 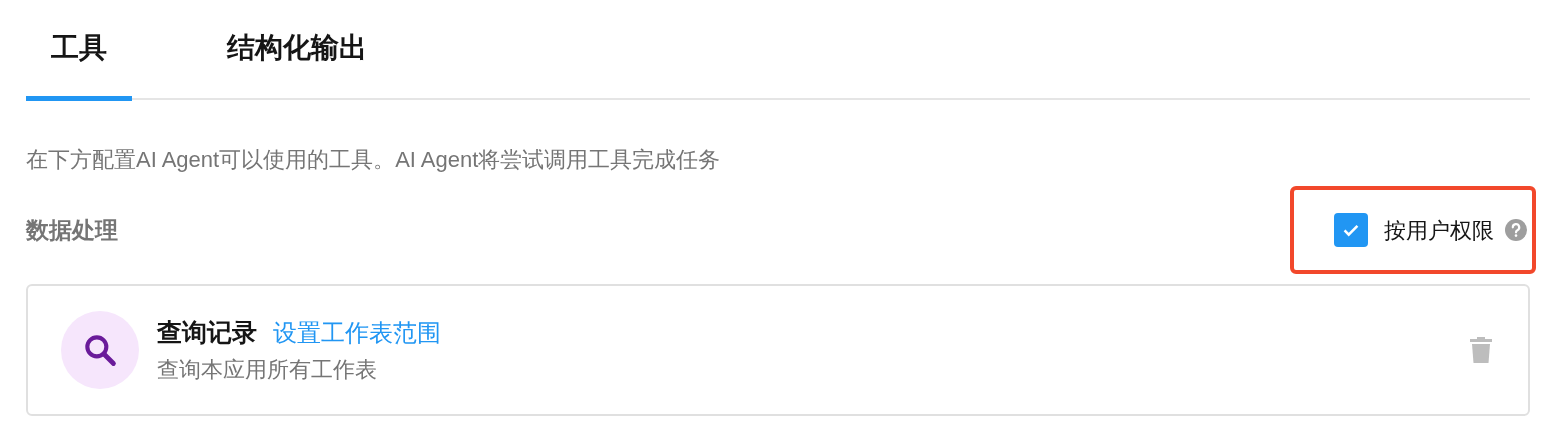 What do you see at coordinates (1516, 230) in the screenshot?
I see `help-icon` at bounding box center [1516, 230].